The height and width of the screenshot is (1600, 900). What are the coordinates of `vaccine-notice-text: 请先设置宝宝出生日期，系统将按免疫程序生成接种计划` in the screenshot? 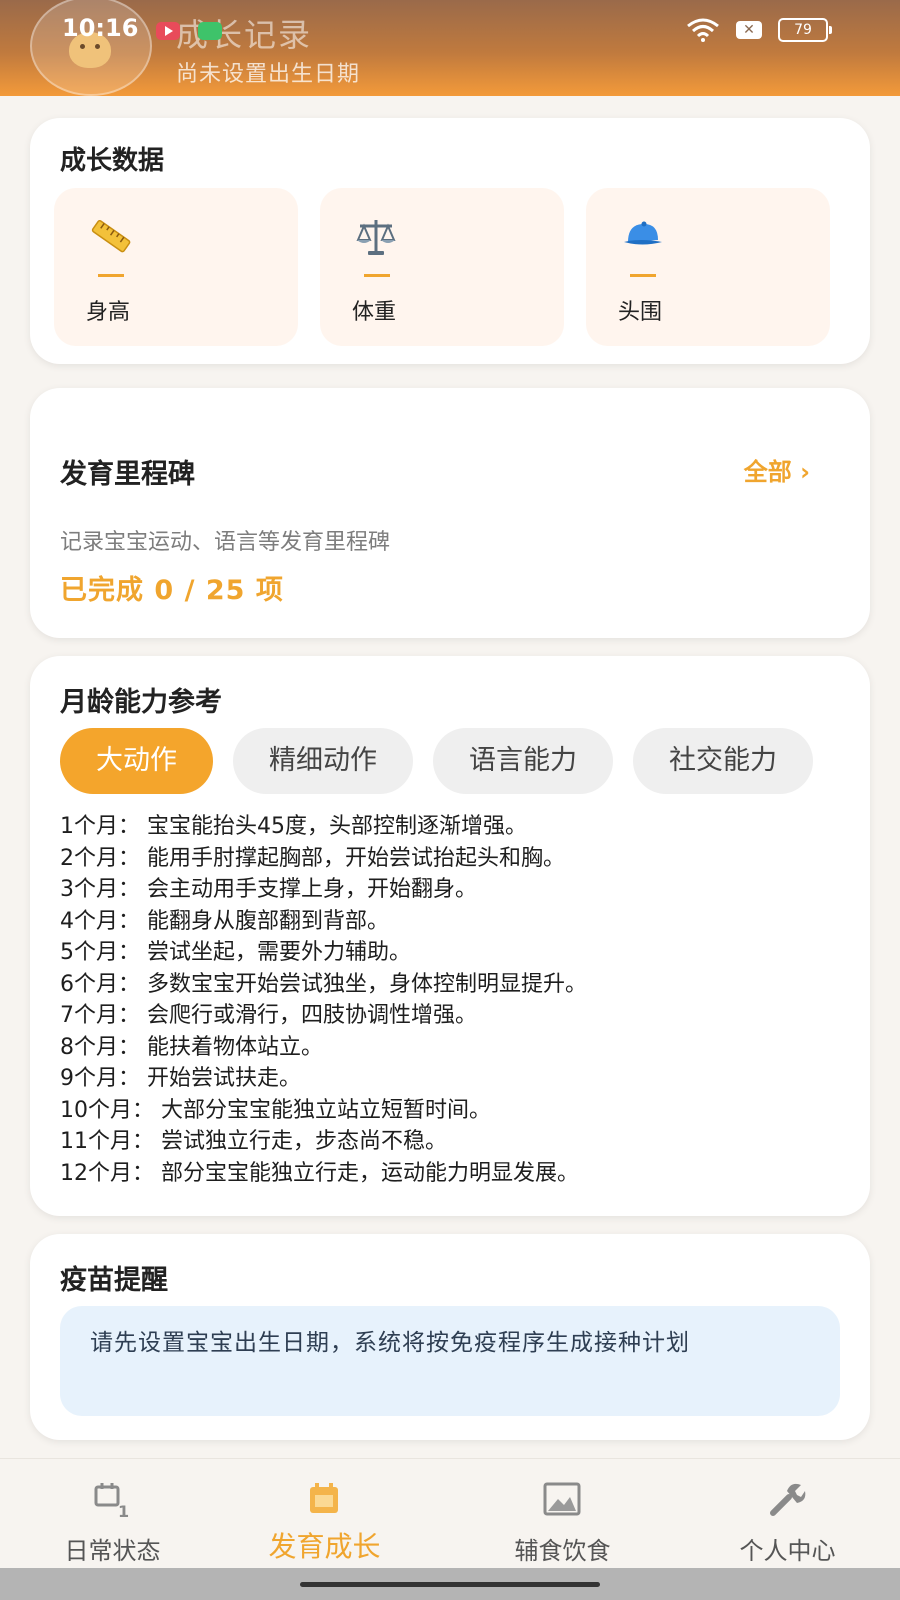 It's located at (390, 1343).